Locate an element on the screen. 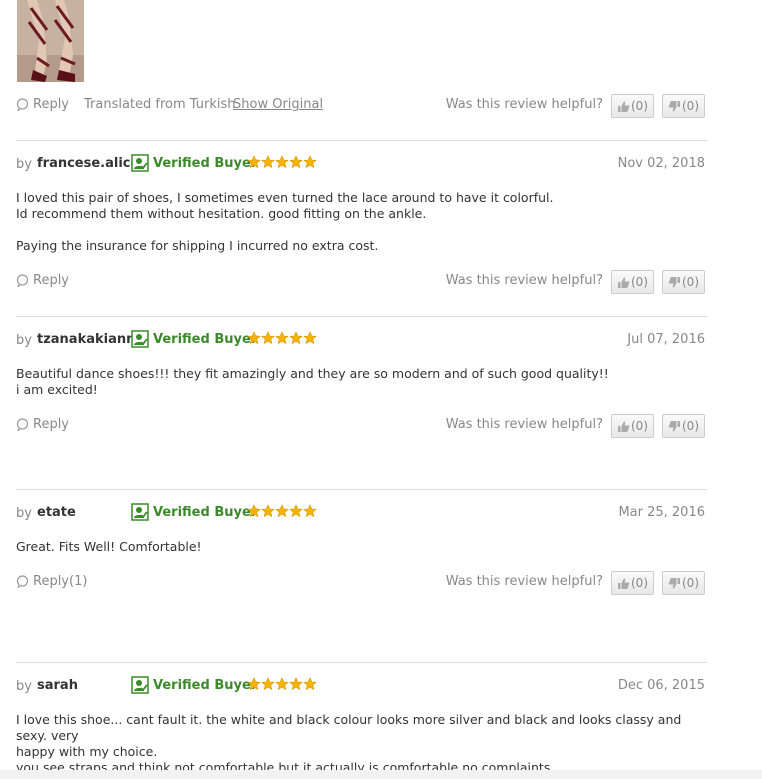  reply-label: Reply(1) is located at coordinates (60, 581).